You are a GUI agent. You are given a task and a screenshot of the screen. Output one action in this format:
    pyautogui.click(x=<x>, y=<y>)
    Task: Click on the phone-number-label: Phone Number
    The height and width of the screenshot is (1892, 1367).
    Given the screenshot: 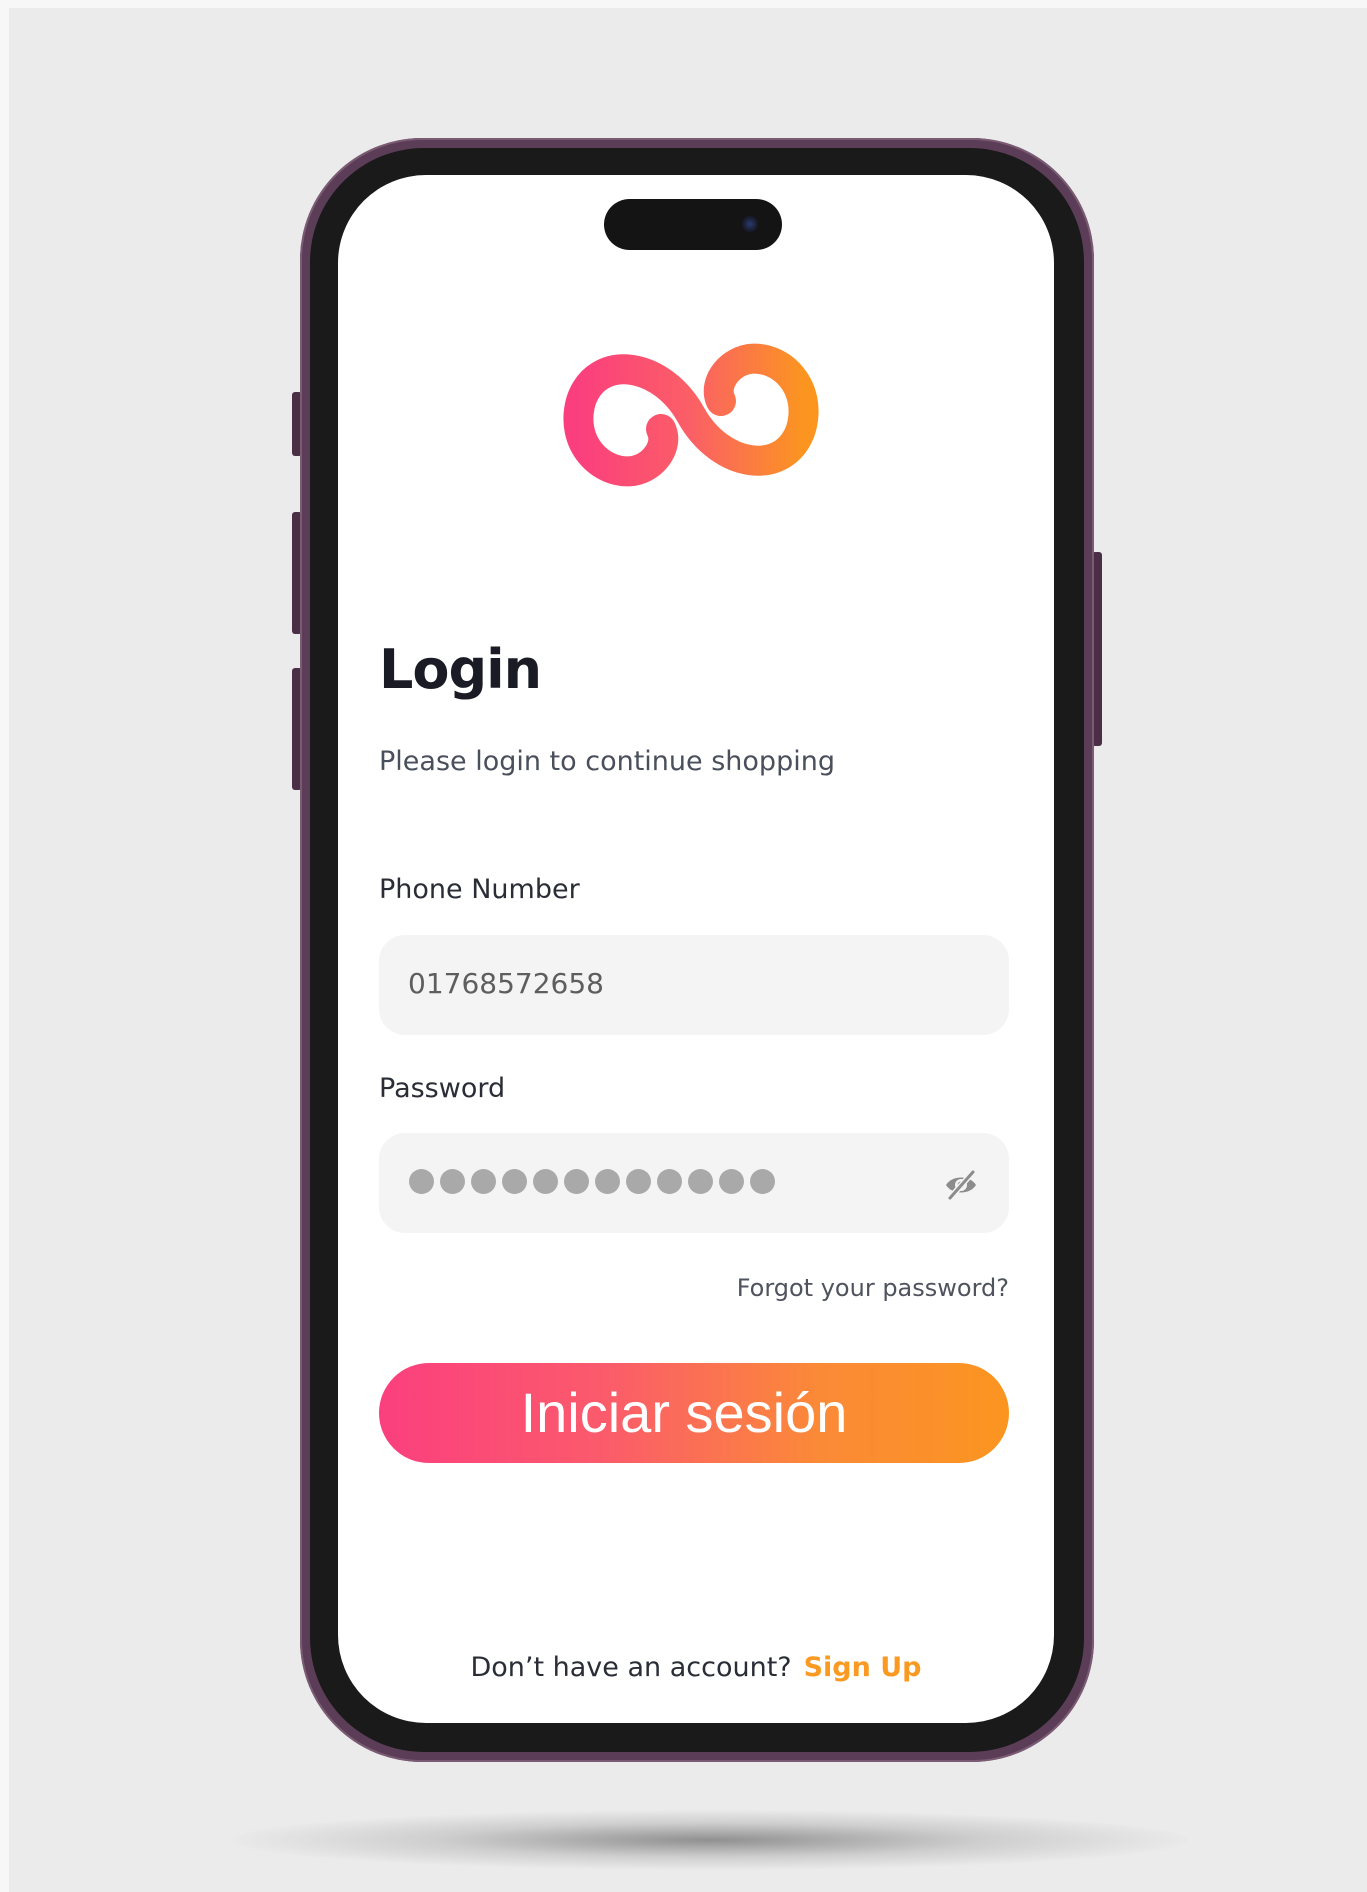 What is the action you would take?
    pyautogui.click(x=479, y=889)
    